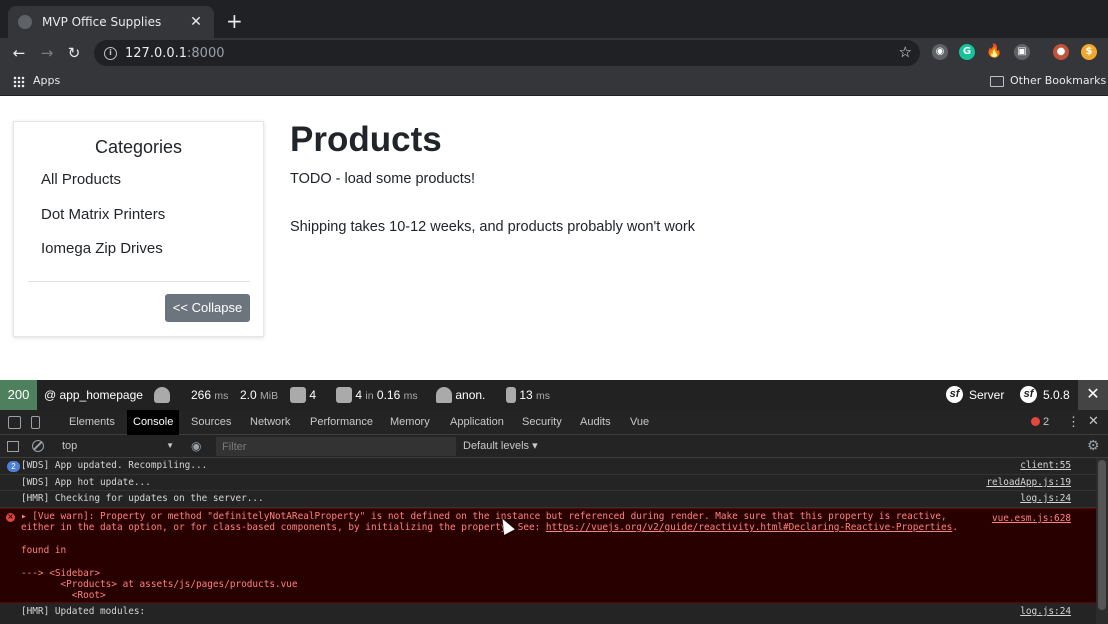 The width and height of the screenshot is (1108, 624). I want to click on profile-avatar: ●, so click(1061, 52).